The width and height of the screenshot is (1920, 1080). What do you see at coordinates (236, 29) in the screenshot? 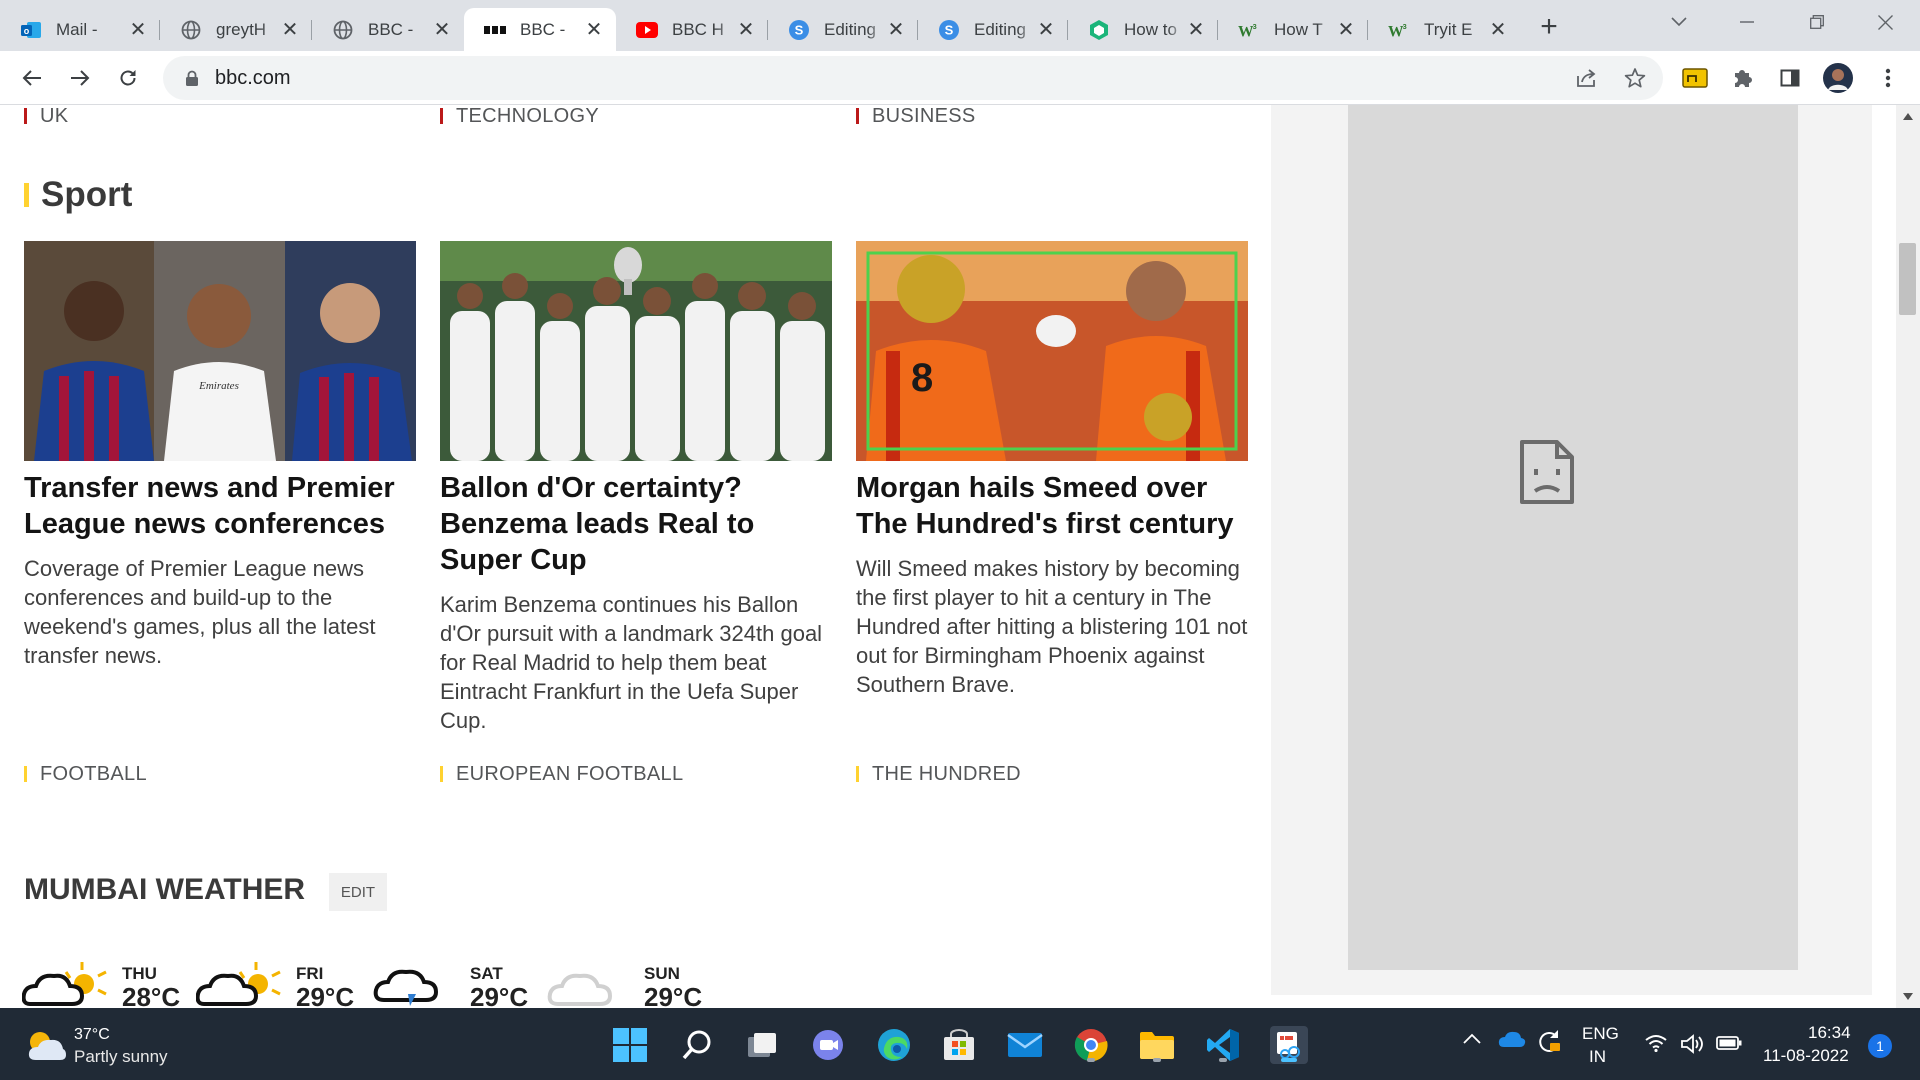
I see `tab-greyth: greytH ✕` at bounding box center [236, 29].